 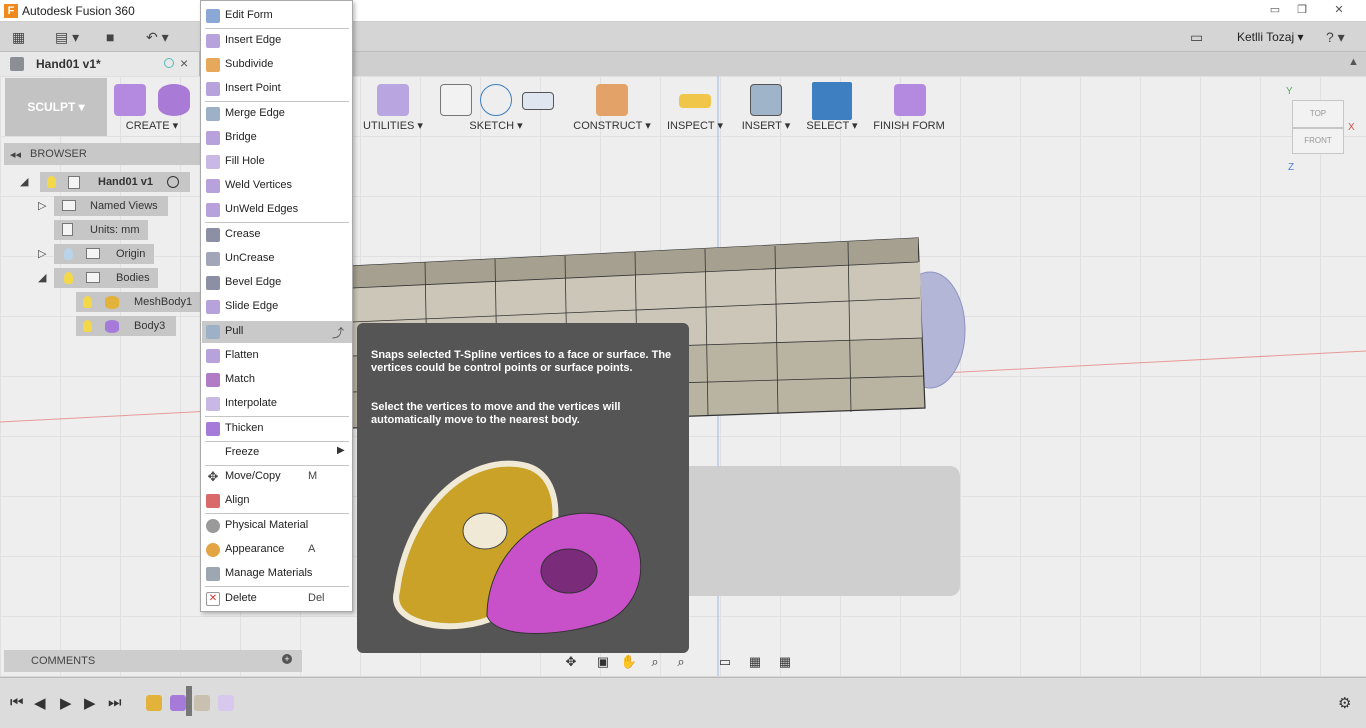 What do you see at coordinates (110, 37) in the screenshot?
I see `save-icon: ■` at bounding box center [110, 37].